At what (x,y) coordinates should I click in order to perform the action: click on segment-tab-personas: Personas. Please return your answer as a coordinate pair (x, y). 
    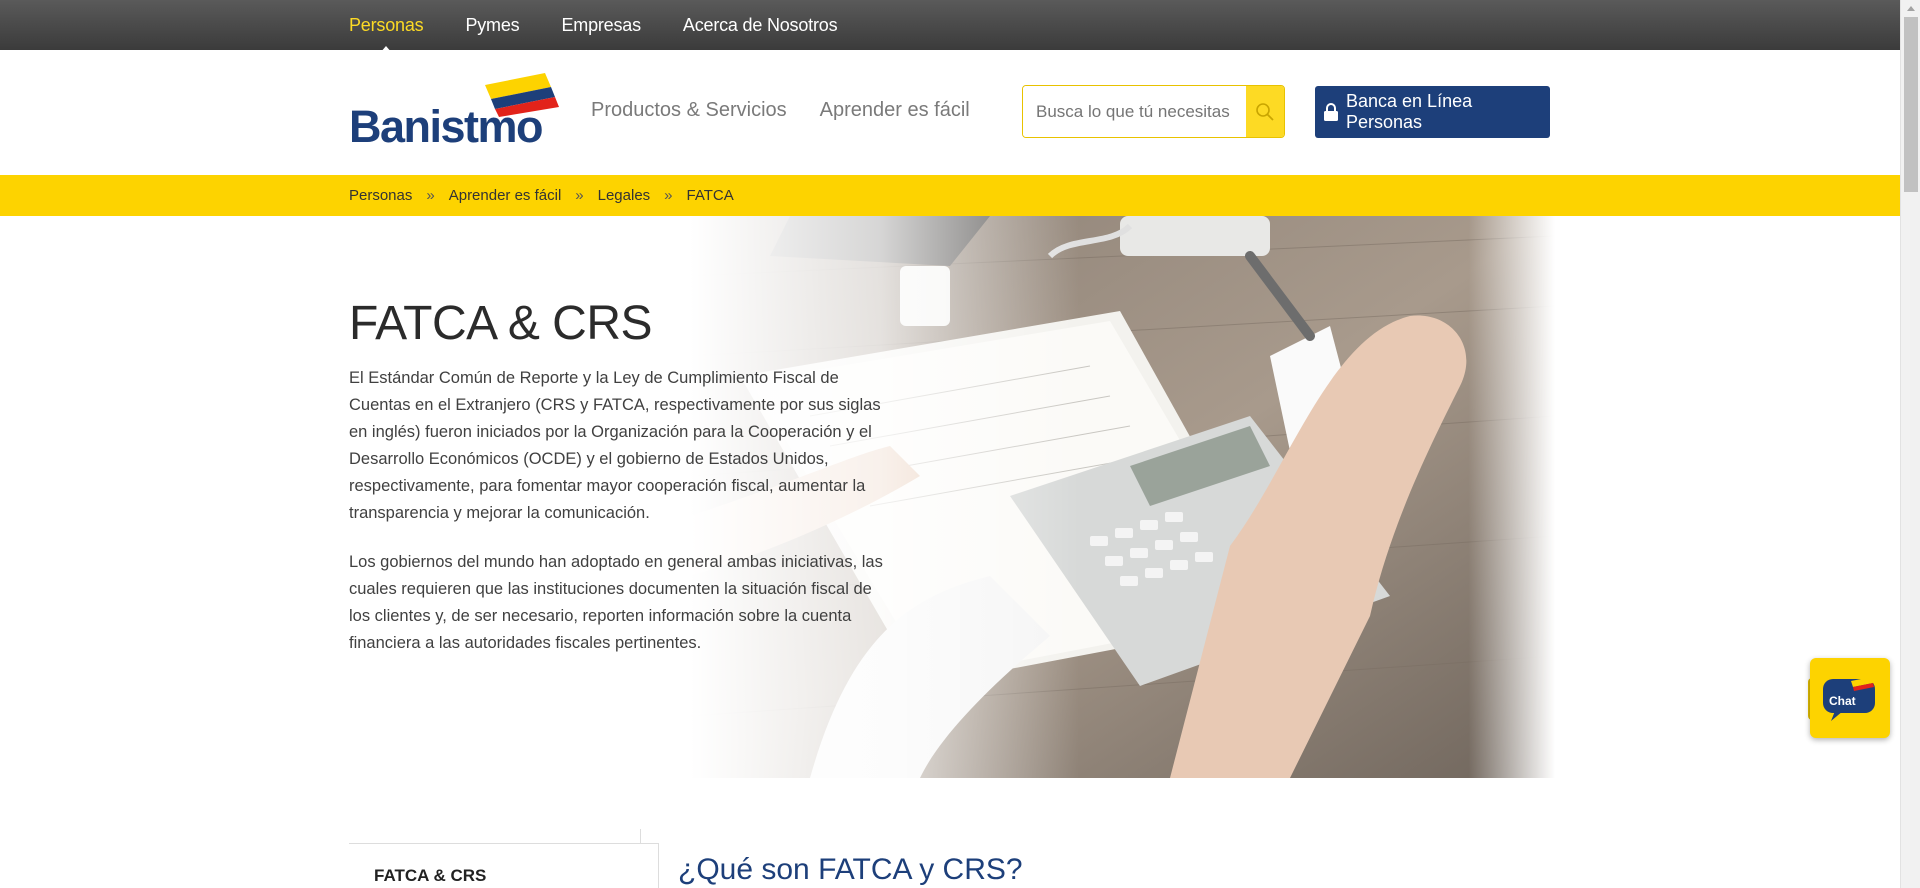
    Looking at the image, I should click on (386, 34).